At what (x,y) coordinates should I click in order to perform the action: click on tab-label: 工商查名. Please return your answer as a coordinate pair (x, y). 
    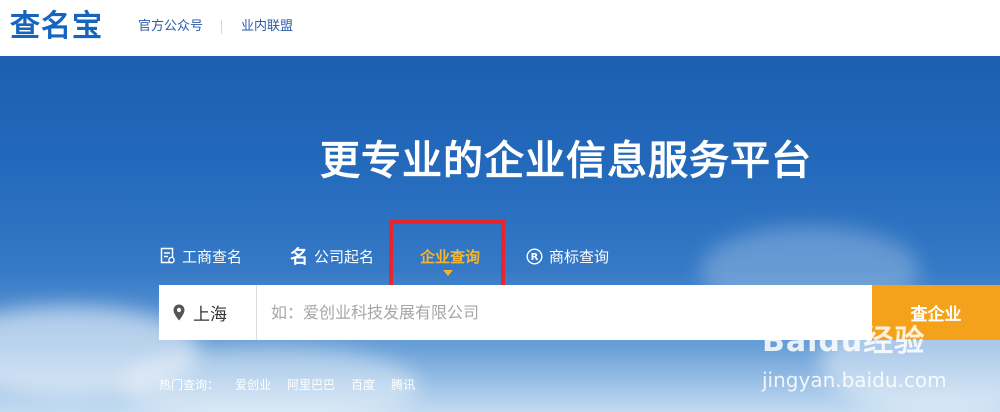
    Looking at the image, I should click on (212, 256).